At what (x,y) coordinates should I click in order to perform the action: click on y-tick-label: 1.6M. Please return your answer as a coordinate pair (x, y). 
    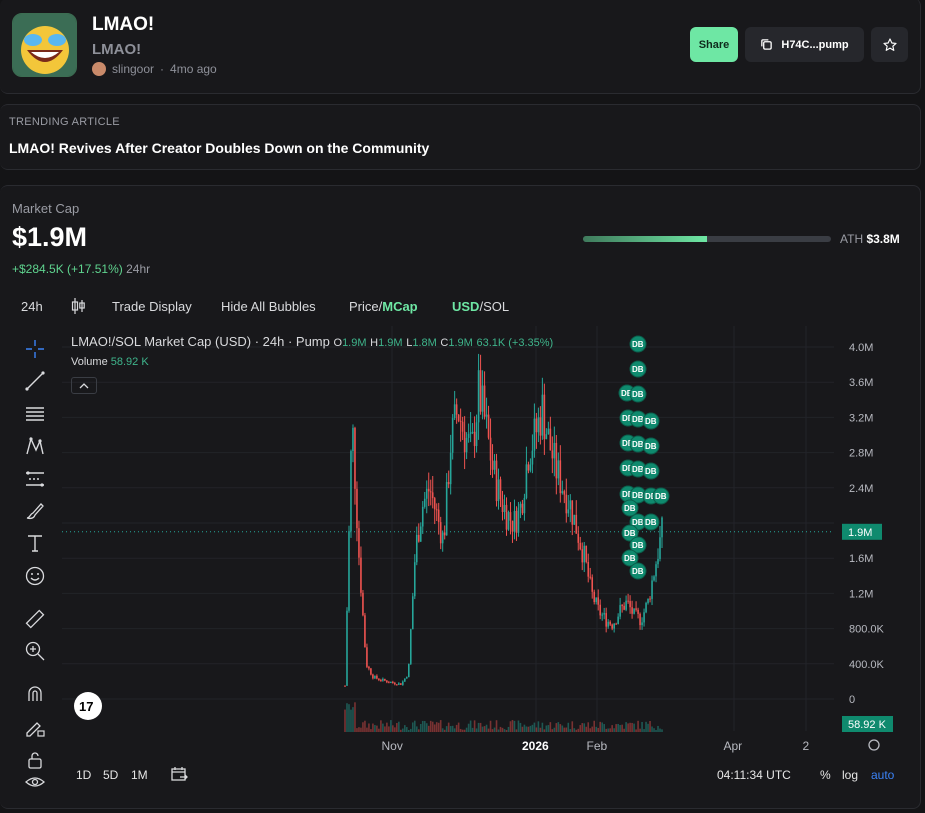
    Looking at the image, I should click on (861, 559).